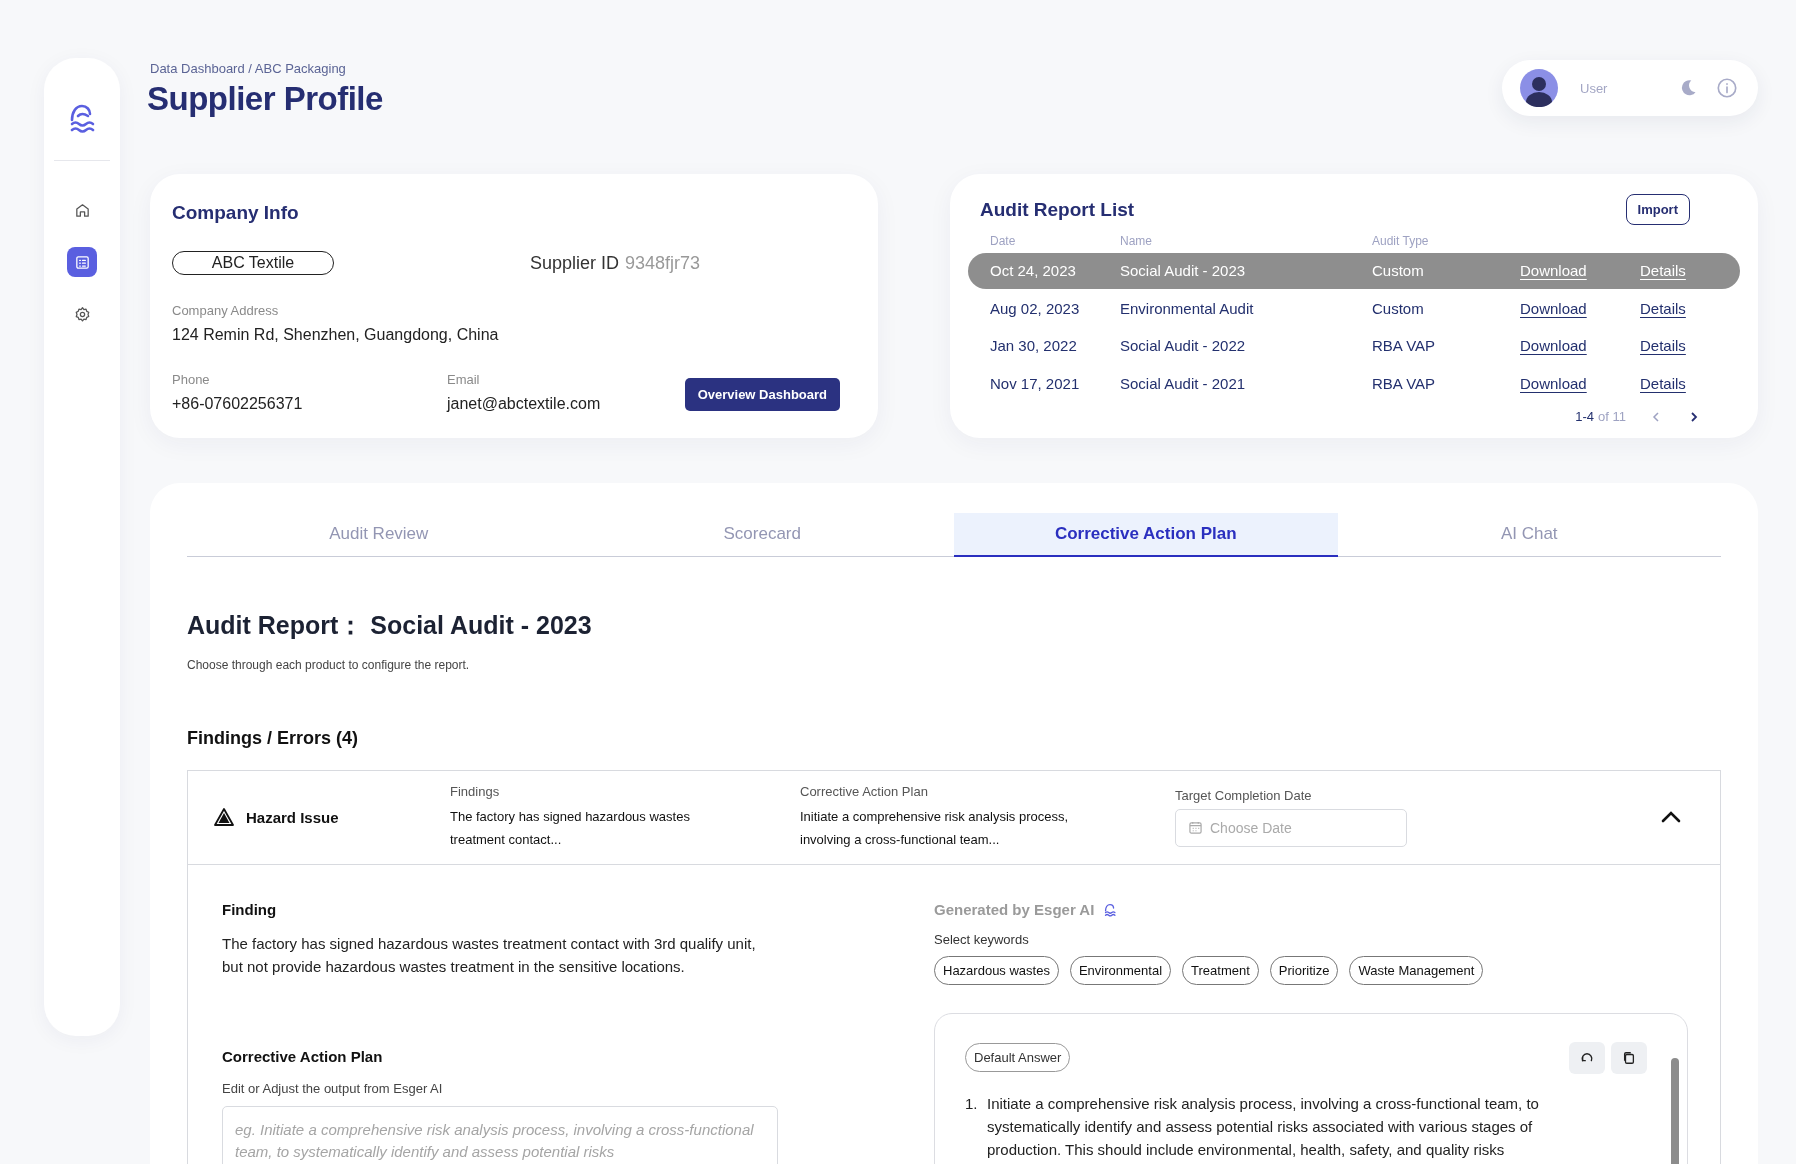 This screenshot has width=1796, height=1164. Describe the element at coordinates (1035, 383) in the screenshot. I see `table-cell-text: Nov 17, 2021` at that location.